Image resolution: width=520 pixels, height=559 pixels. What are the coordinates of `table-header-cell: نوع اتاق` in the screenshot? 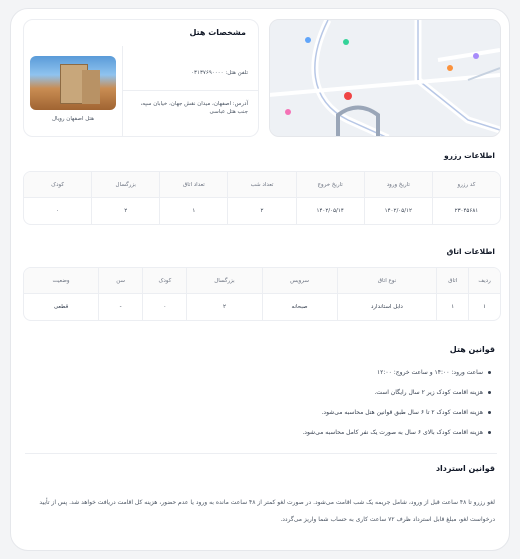 It's located at (386, 280).